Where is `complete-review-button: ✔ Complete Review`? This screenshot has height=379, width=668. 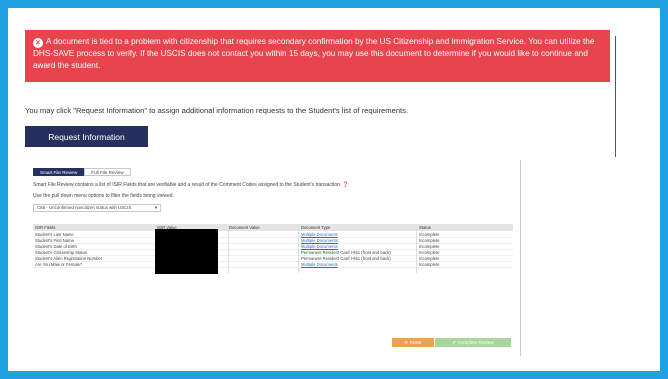 complete-review-button: ✔ Complete Review is located at coordinates (473, 342).